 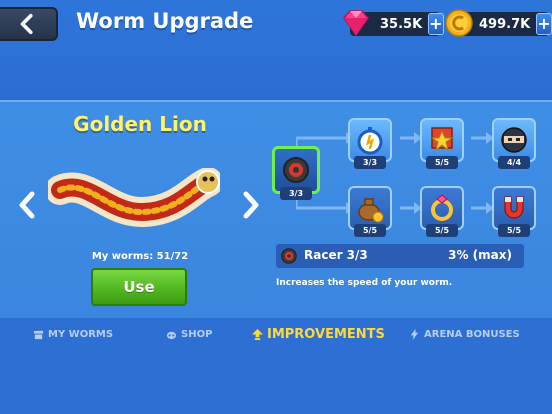 What do you see at coordinates (442, 139) in the screenshot?
I see `star-badge-icon` at bounding box center [442, 139].